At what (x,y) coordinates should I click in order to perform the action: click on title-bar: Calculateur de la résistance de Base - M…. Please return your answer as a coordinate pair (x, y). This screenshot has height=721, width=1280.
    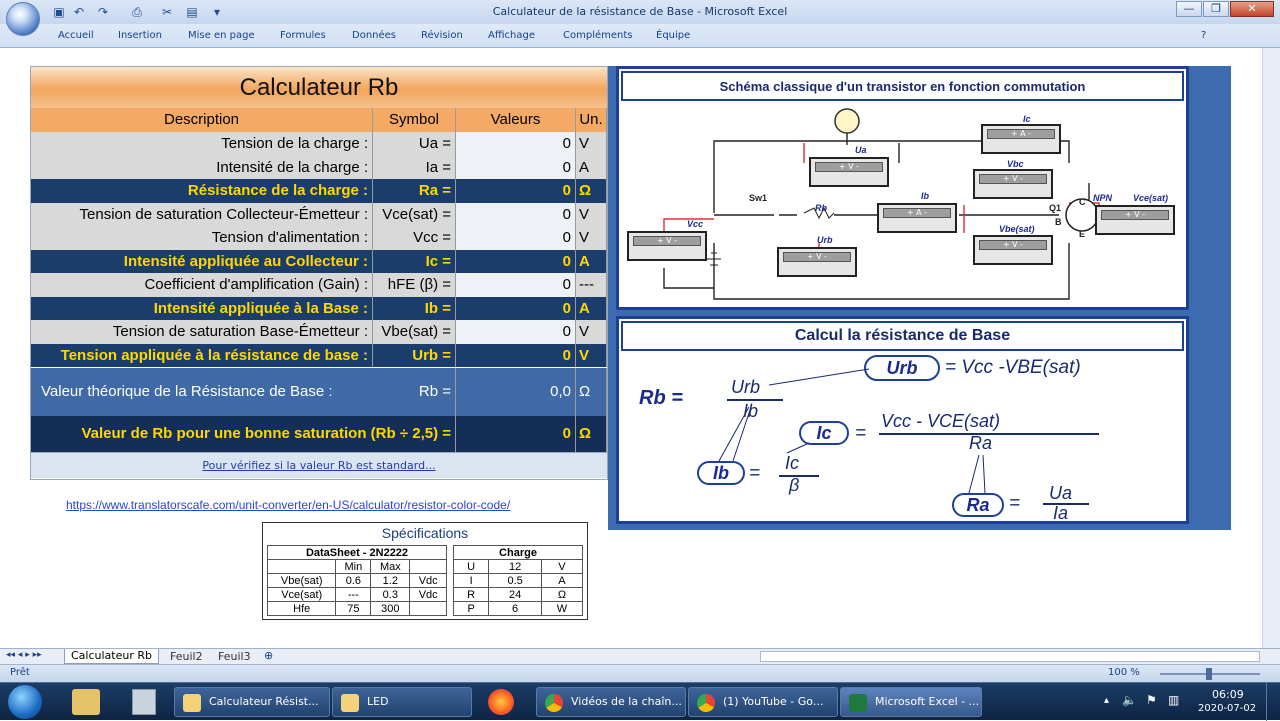
    Looking at the image, I should click on (640, 12).